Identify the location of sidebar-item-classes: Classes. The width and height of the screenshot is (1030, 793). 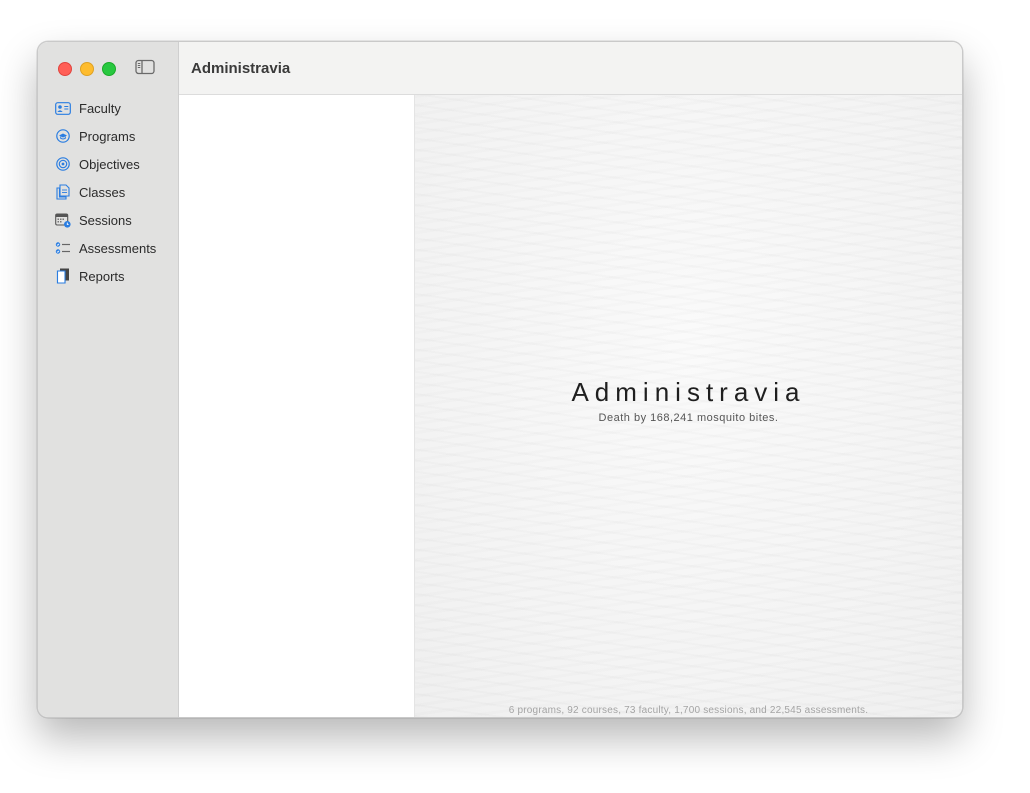
(108, 192).